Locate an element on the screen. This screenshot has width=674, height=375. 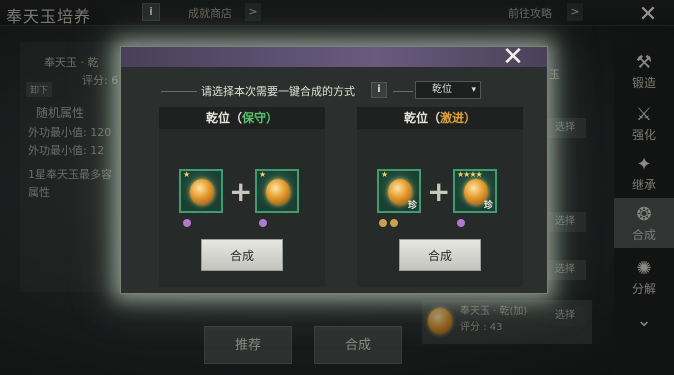
option-title: 乾位（激进） is located at coordinates (440, 118).